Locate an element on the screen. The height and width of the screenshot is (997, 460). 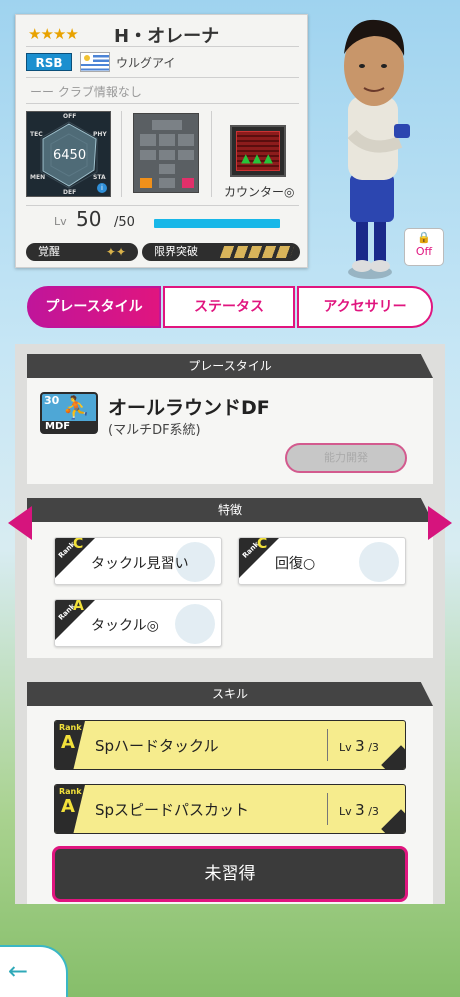
limit-break-badge: 限界突破 is located at coordinates (221, 252).